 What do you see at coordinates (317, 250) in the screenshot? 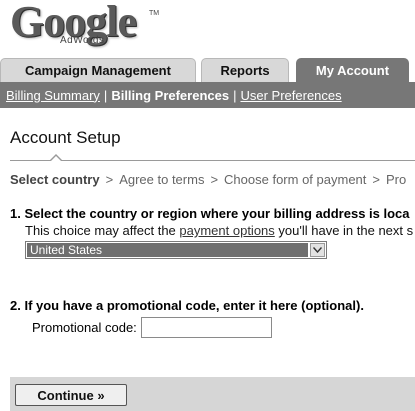
I see `chevron-down-icon` at bounding box center [317, 250].